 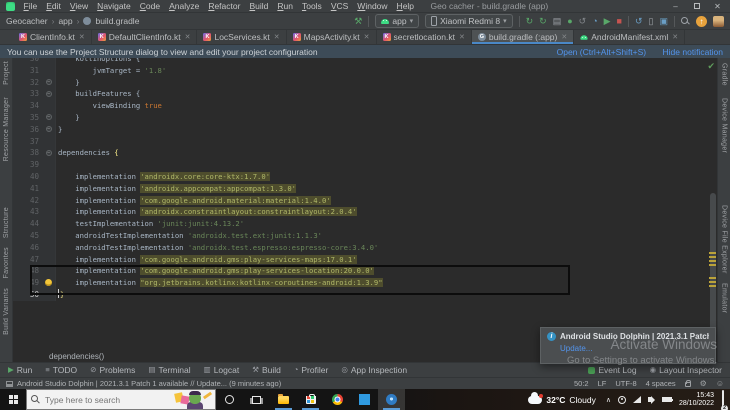 I want to click on taskbar-android-studio-button, so click(x=391, y=399).